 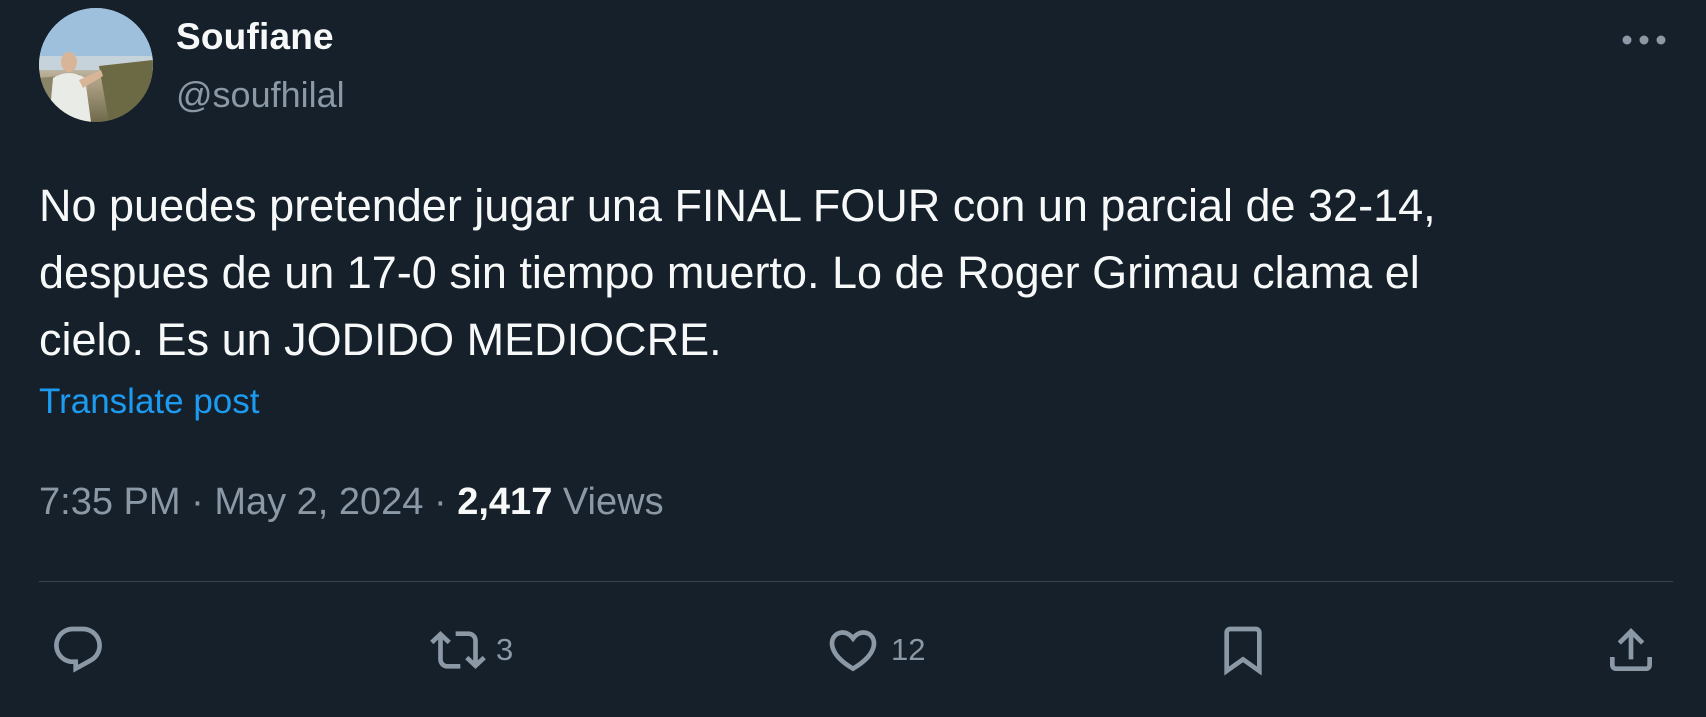 What do you see at coordinates (110, 502) in the screenshot?
I see `post-time: 7:35 PM` at bounding box center [110, 502].